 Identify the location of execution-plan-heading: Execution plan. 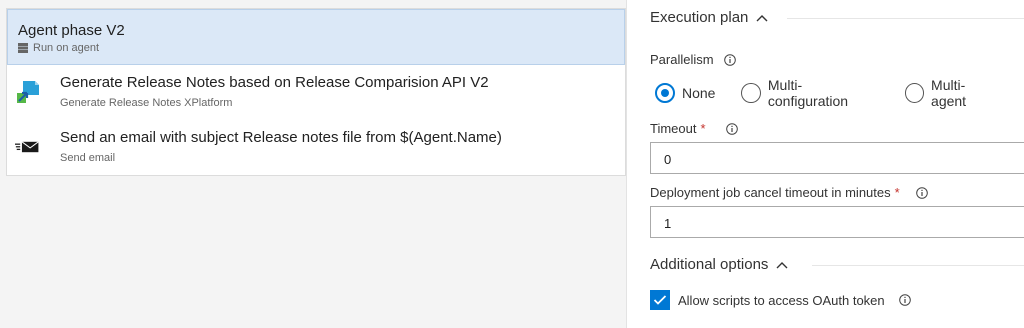
(699, 17).